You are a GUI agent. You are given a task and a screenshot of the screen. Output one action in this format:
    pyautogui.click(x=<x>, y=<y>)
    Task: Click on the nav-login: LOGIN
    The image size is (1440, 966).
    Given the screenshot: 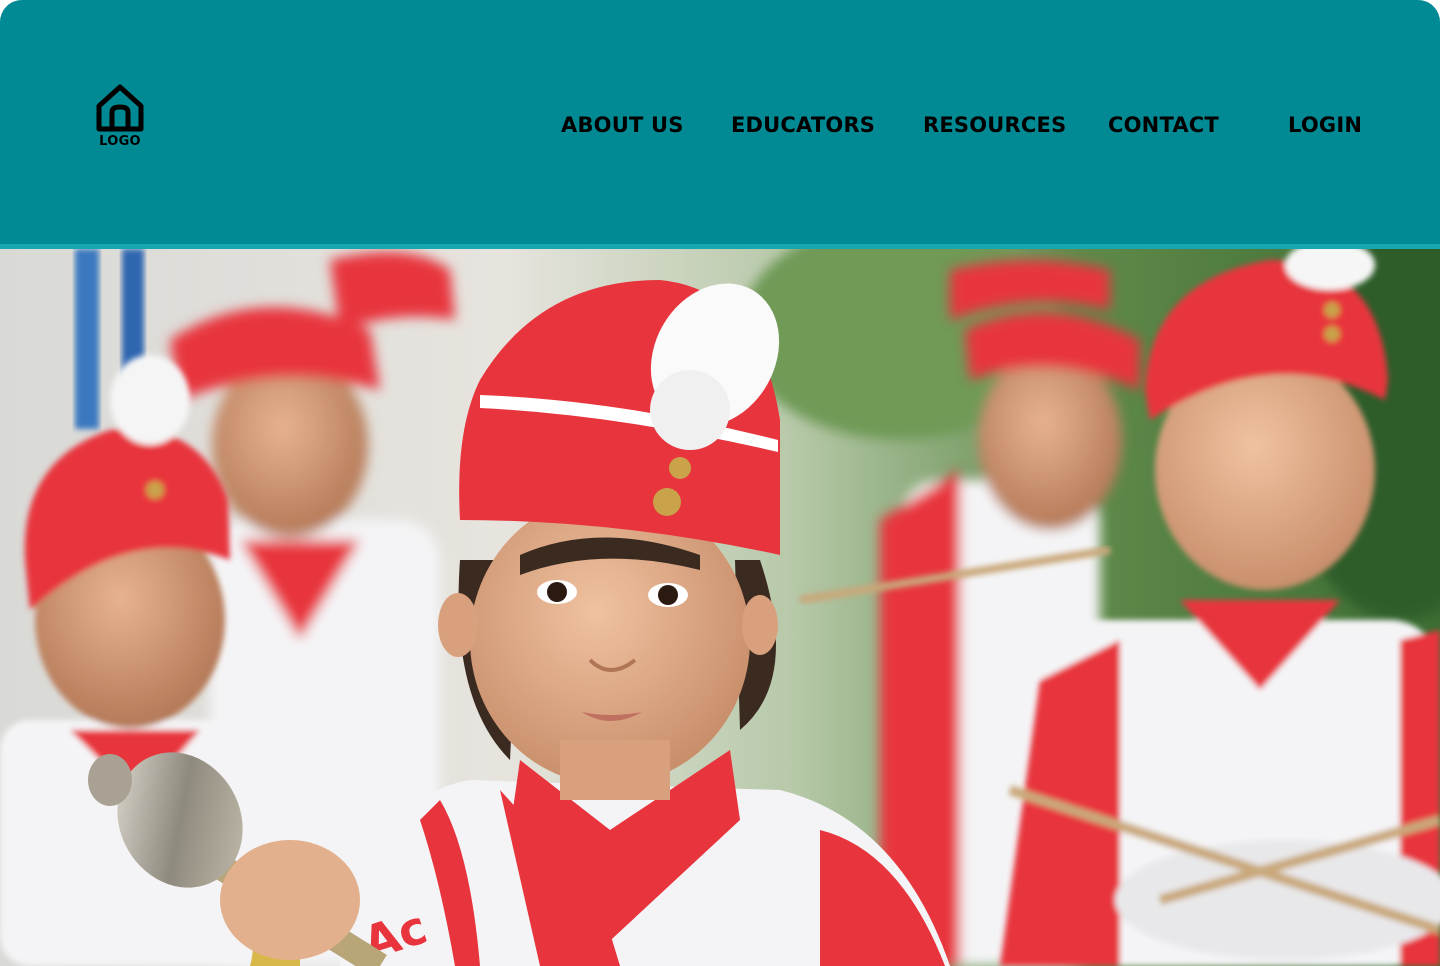 What is the action you would take?
    pyautogui.click(x=1325, y=125)
    